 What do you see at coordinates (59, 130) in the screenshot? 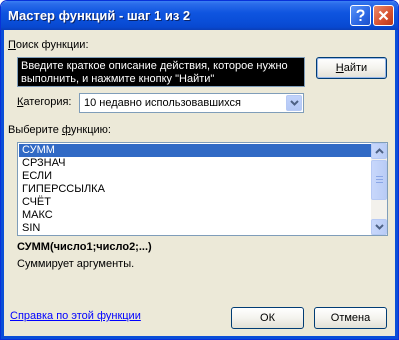
I see `function-list-label: Выберите функцию:` at bounding box center [59, 130].